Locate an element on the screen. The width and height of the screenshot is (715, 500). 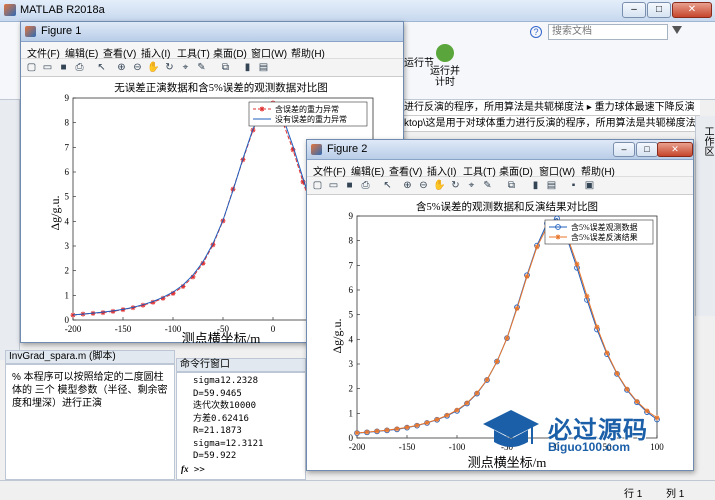
figure-2-toolbar: ▢ ▭ ■ ⎙ ↖ ⊕ ⊖ ✋ ↻ ⌖ ✎ ⧉ ▮ ▤ ▪ ▣ is located at coordinates (500, 186).